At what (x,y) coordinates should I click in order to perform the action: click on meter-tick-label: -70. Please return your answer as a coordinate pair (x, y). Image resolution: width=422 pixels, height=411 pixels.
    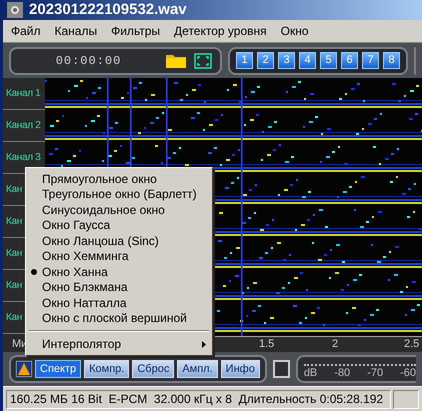
    Looking at the image, I should click on (375, 373).